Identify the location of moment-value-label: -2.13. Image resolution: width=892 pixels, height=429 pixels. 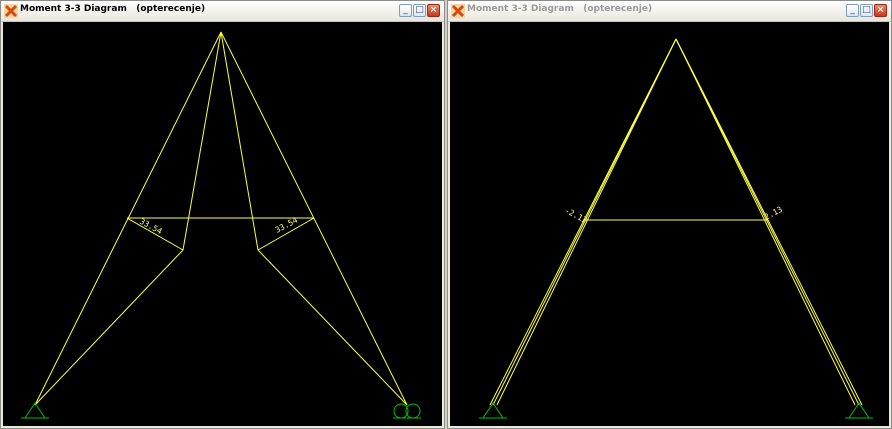
(576, 215).